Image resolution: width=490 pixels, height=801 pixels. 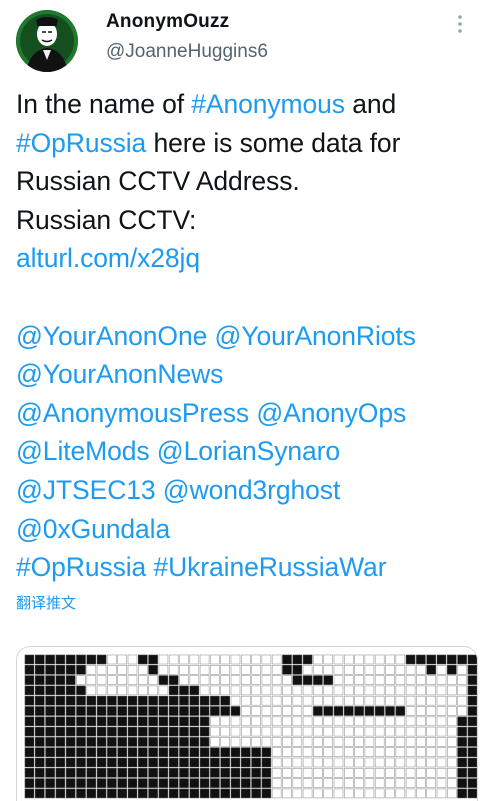 What do you see at coordinates (331, 413) in the screenshot?
I see `mention-link: @AnonyOps` at bounding box center [331, 413].